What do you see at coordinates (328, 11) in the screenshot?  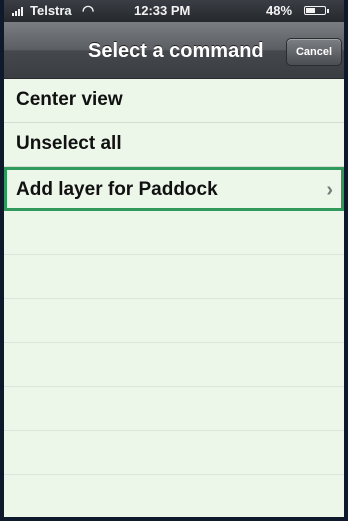 I see `battery-tip` at bounding box center [328, 11].